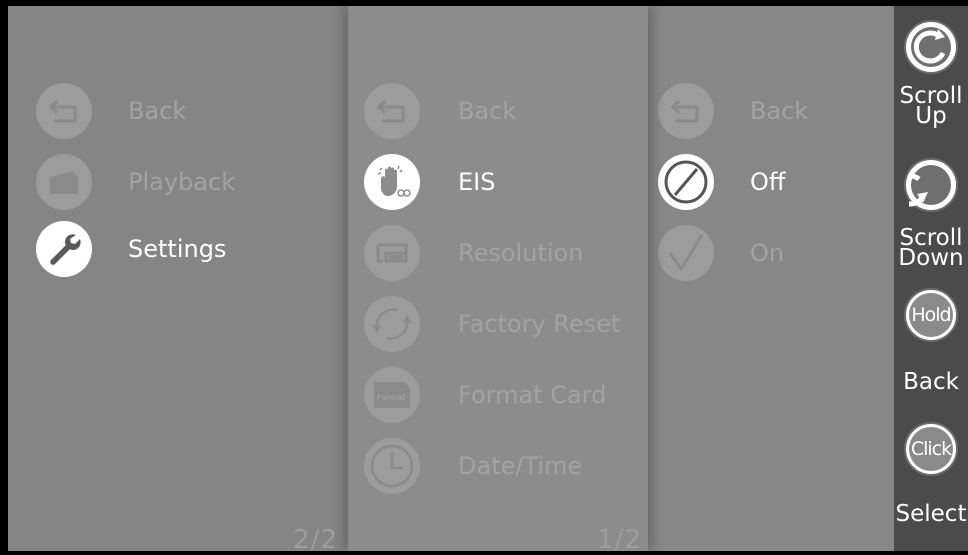  What do you see at coordinates (767, 253) in the screenshot?
I see `eis-label-on: On` at bounding box center [767, 253].